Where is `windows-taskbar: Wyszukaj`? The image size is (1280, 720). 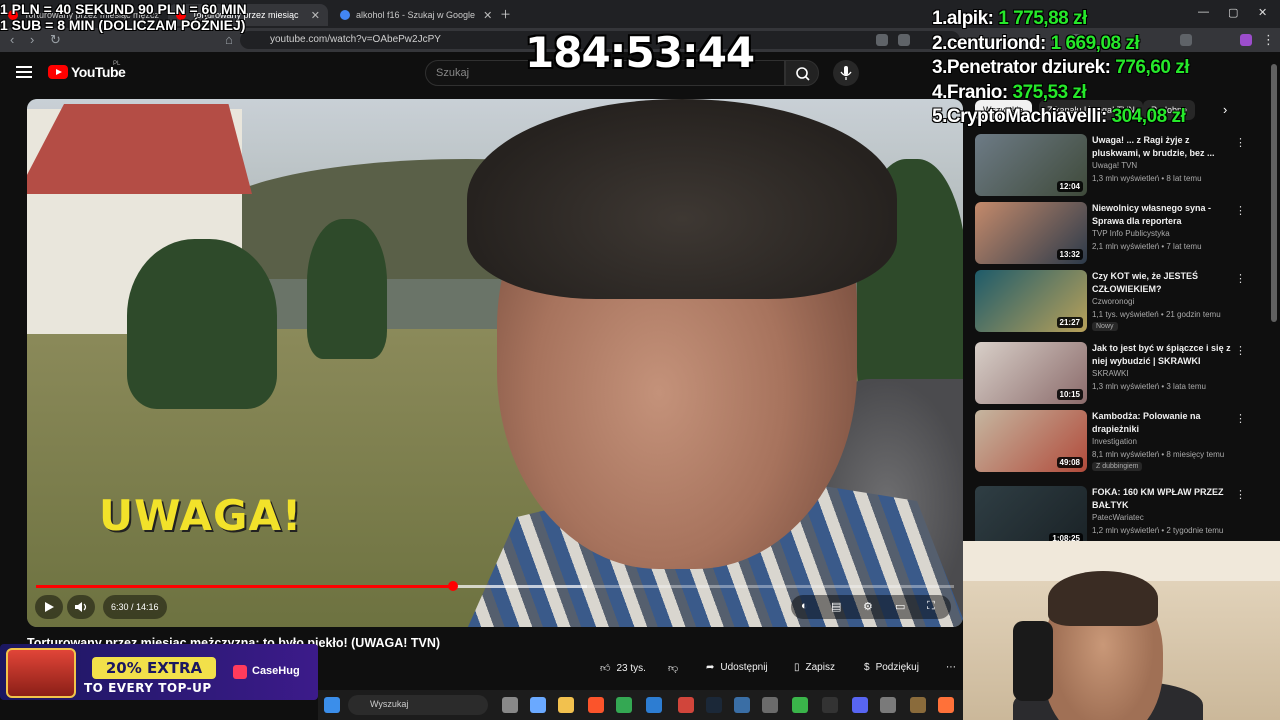 windows-taskbar: Wyszukaj is located at coordinates (640, 705).